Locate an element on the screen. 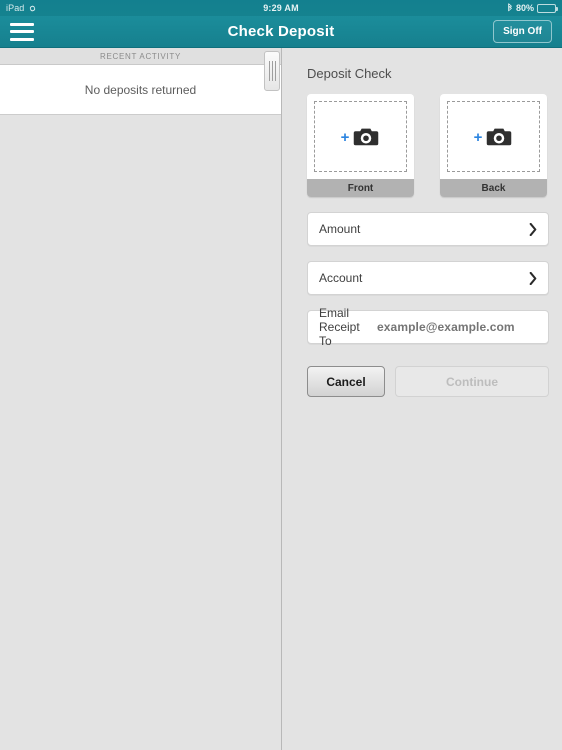  action-buttons: Cancel Continue is located at coordinates (428, 381).